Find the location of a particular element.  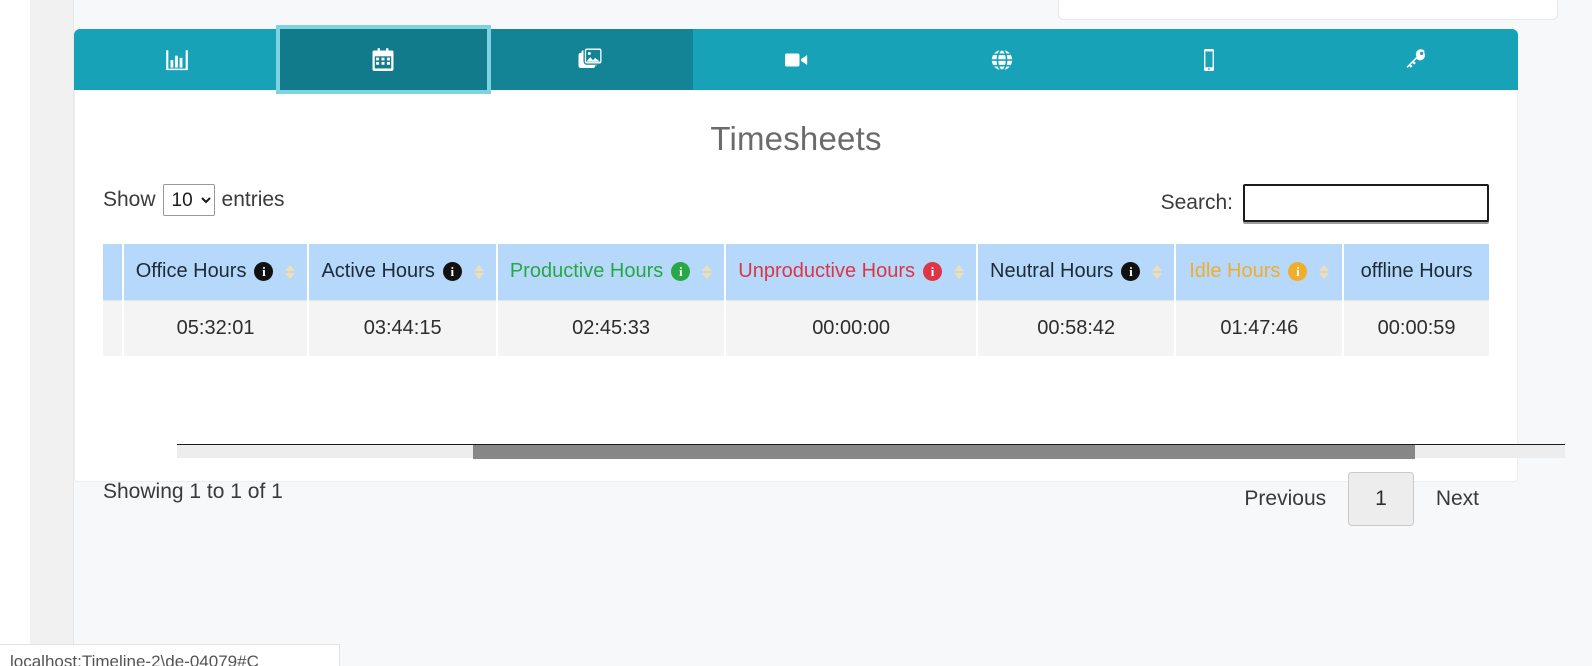

cell-active-hours: 03:44:15 is located at coordinates (403, 327).